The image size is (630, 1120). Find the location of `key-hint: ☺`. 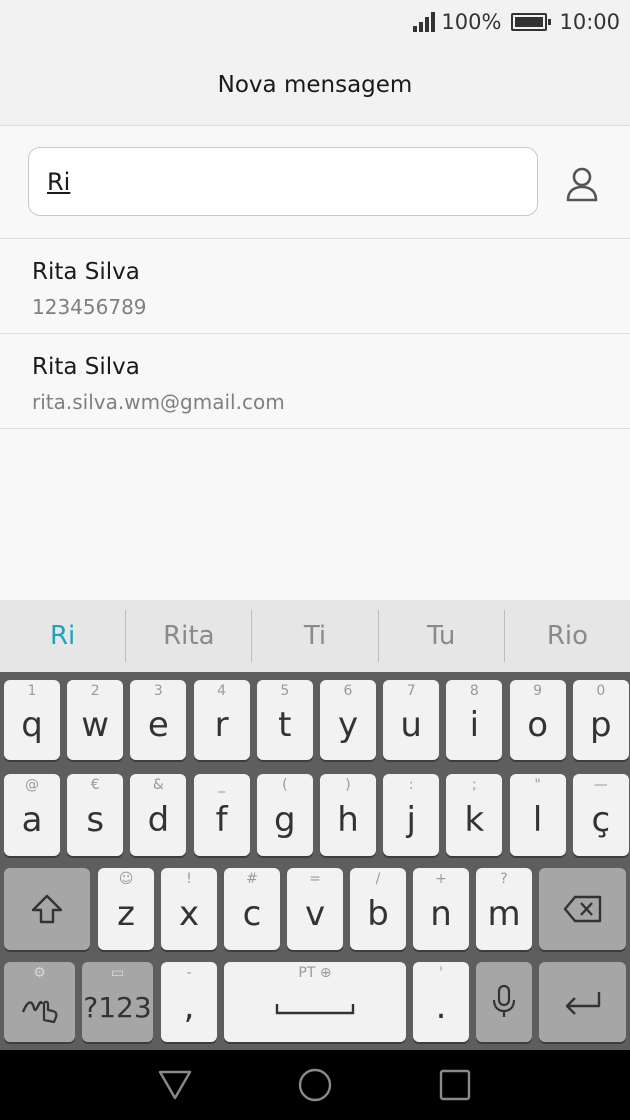

key-hint: ☺ is located at coordinates (126, 879).